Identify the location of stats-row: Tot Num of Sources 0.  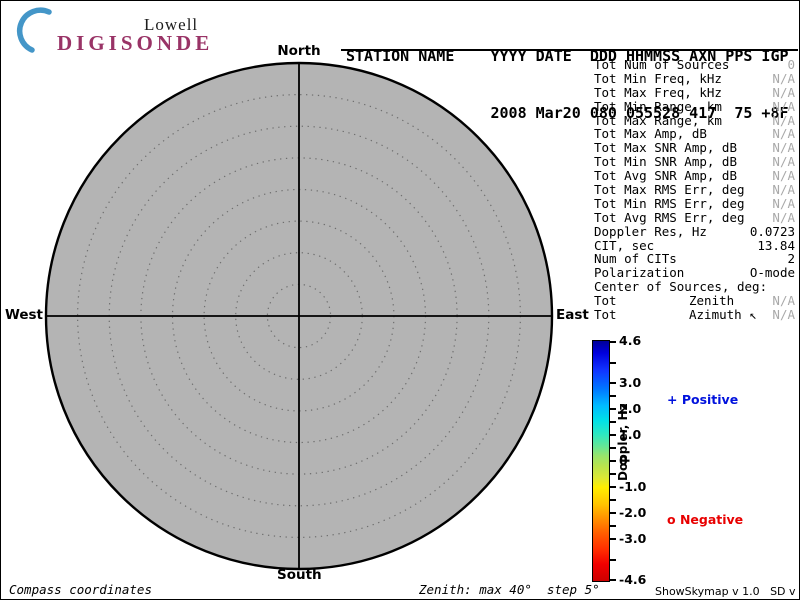
(694, 65).